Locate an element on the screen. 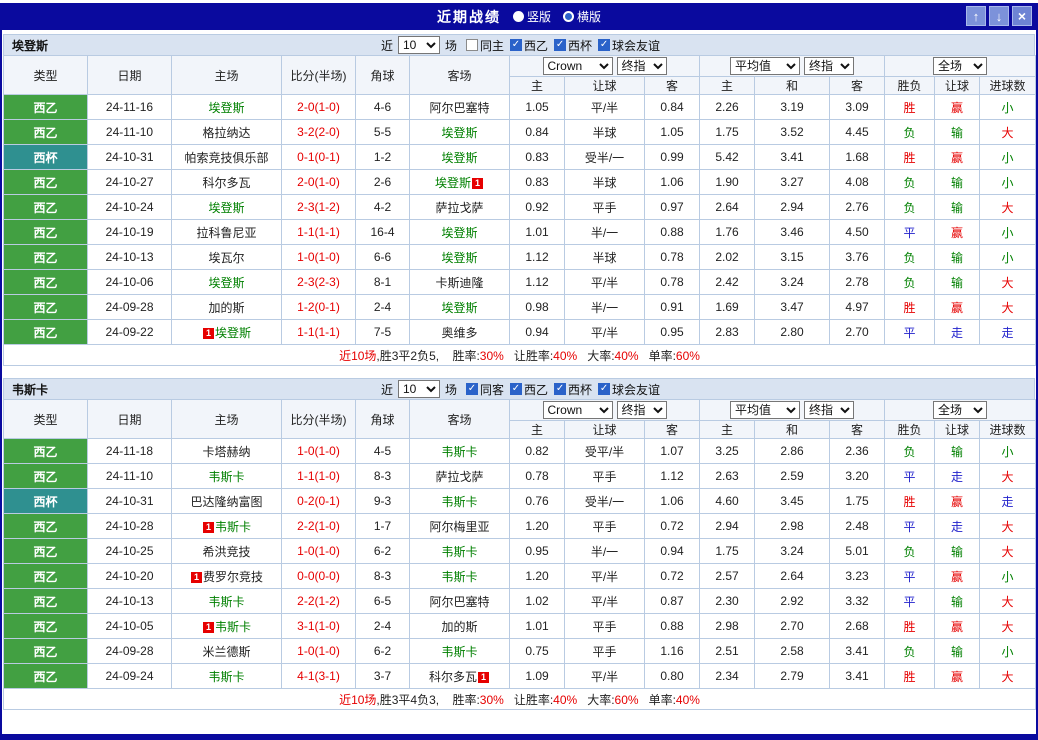  home-team-cell: 埃瓦尔 is located at coordinates (226, 257).